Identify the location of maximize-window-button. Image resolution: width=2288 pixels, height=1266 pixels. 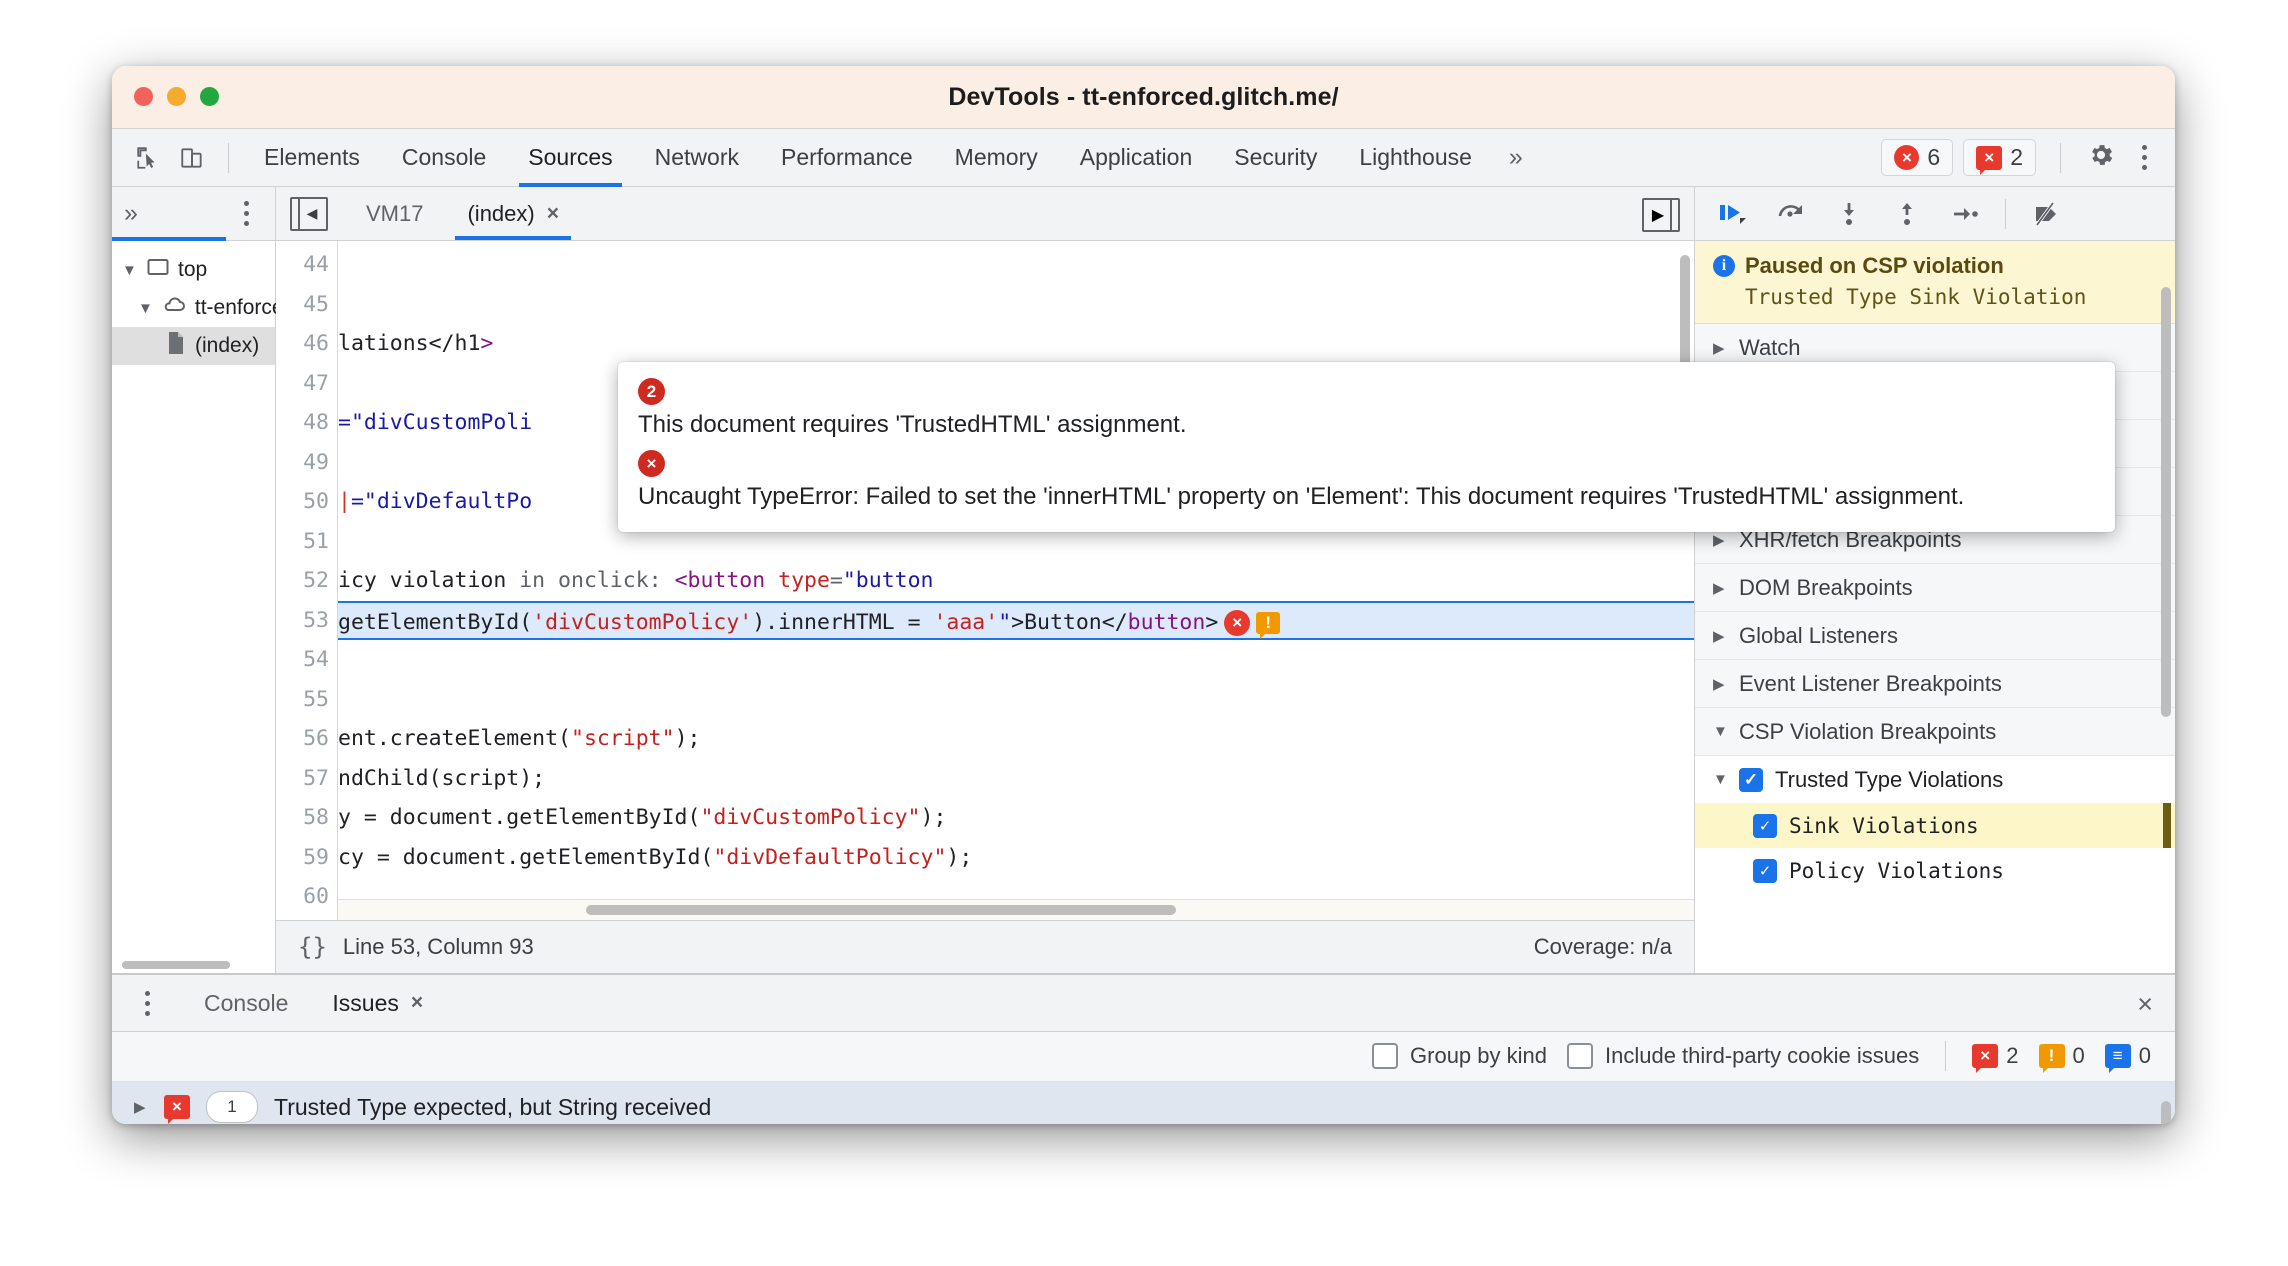
(209, 96).